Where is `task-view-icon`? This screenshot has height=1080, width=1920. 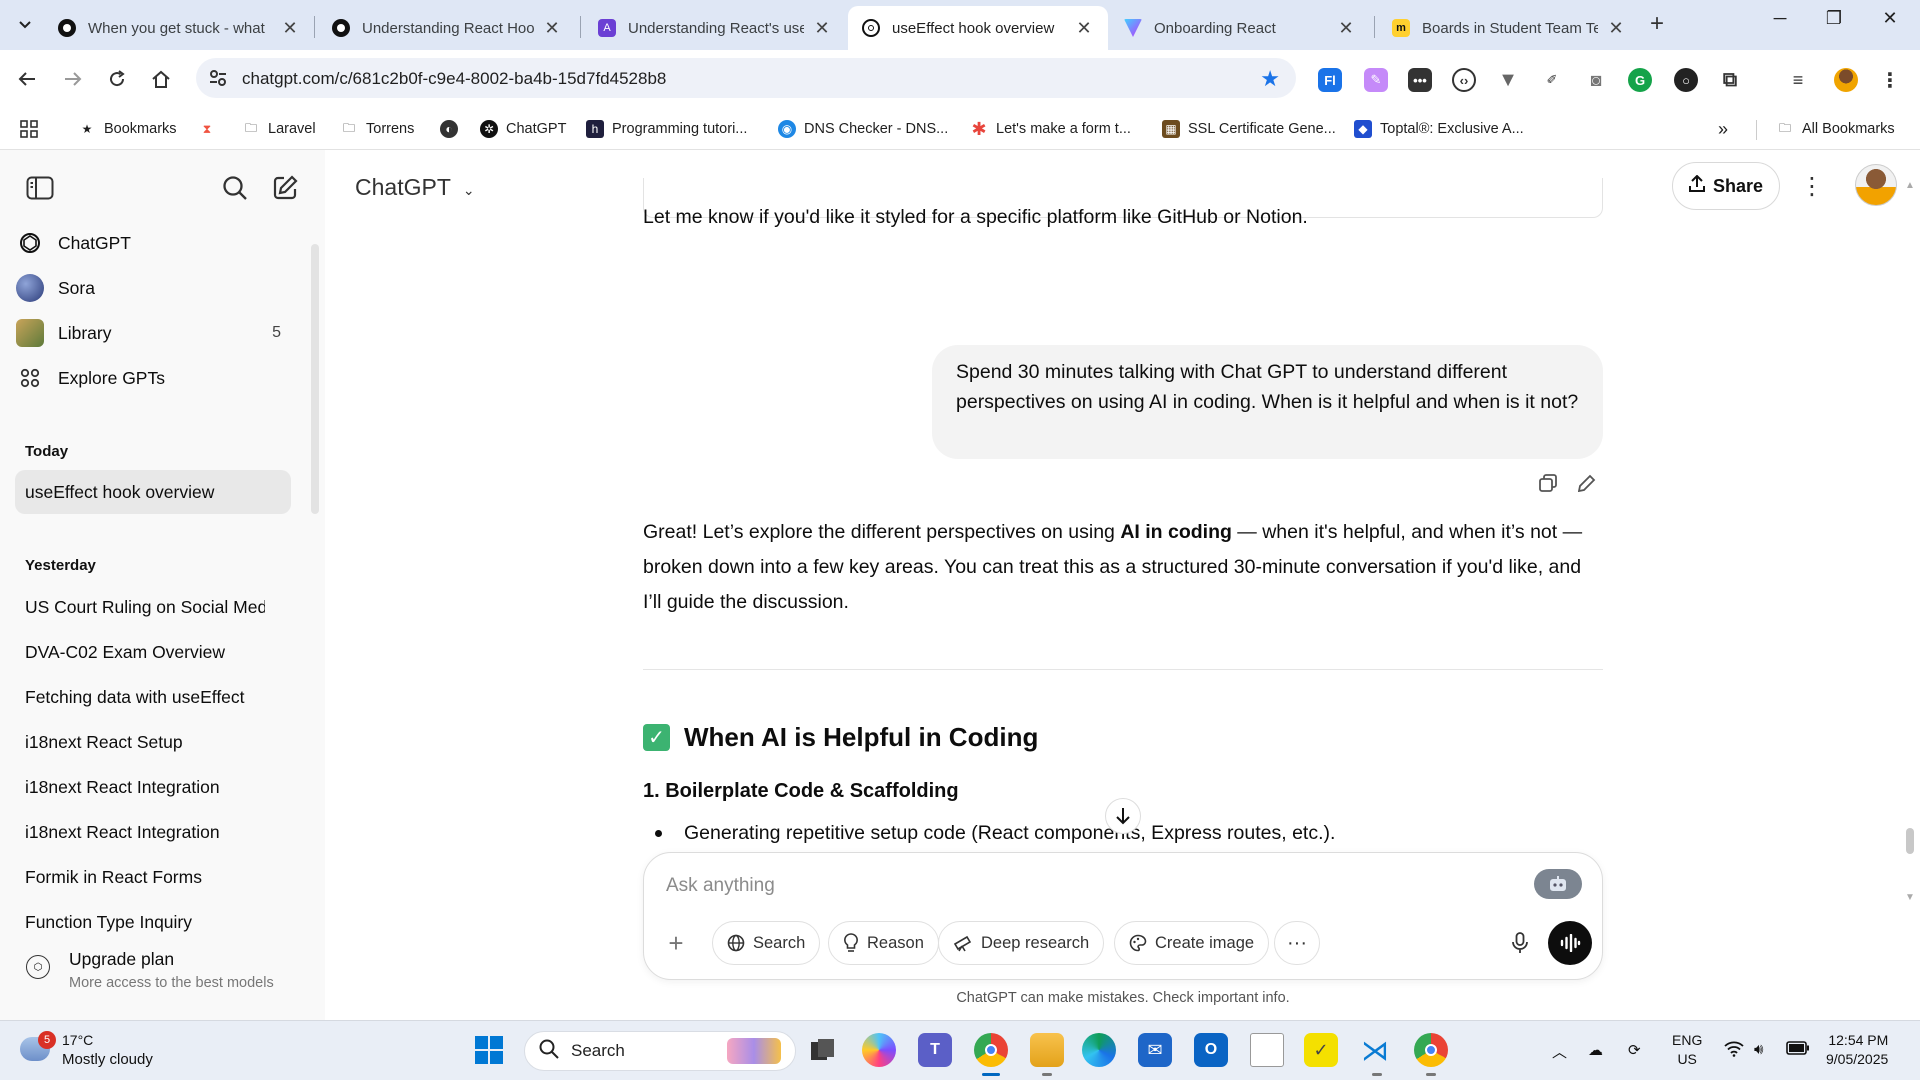
task-view-icon is located at coordinates (823, 1050).